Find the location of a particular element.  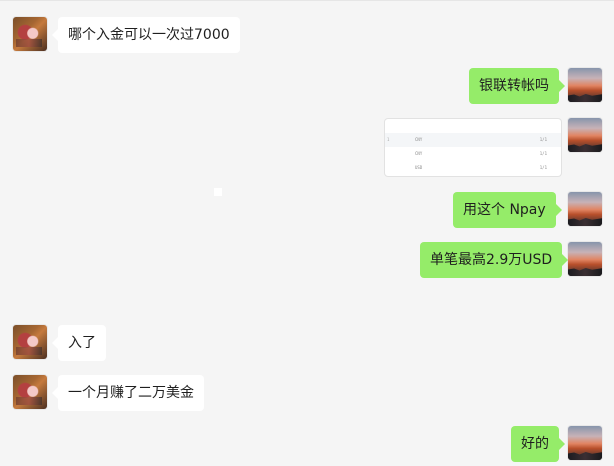

message-bubble: 一个月赚了二万美金 is located at coordinates (128, 393).